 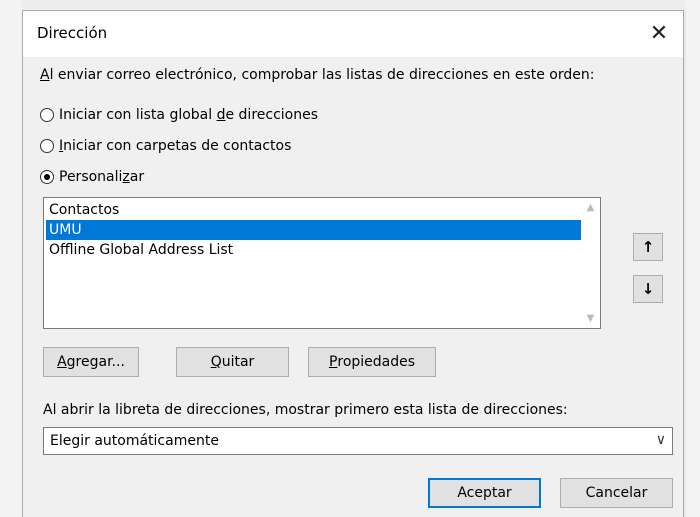 I want to click on radio-button-selected, so click(x=47, y=177).